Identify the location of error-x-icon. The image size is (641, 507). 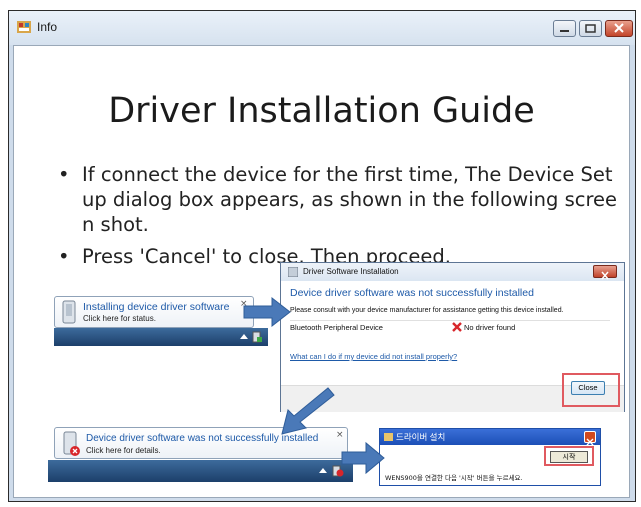
(457, 327).